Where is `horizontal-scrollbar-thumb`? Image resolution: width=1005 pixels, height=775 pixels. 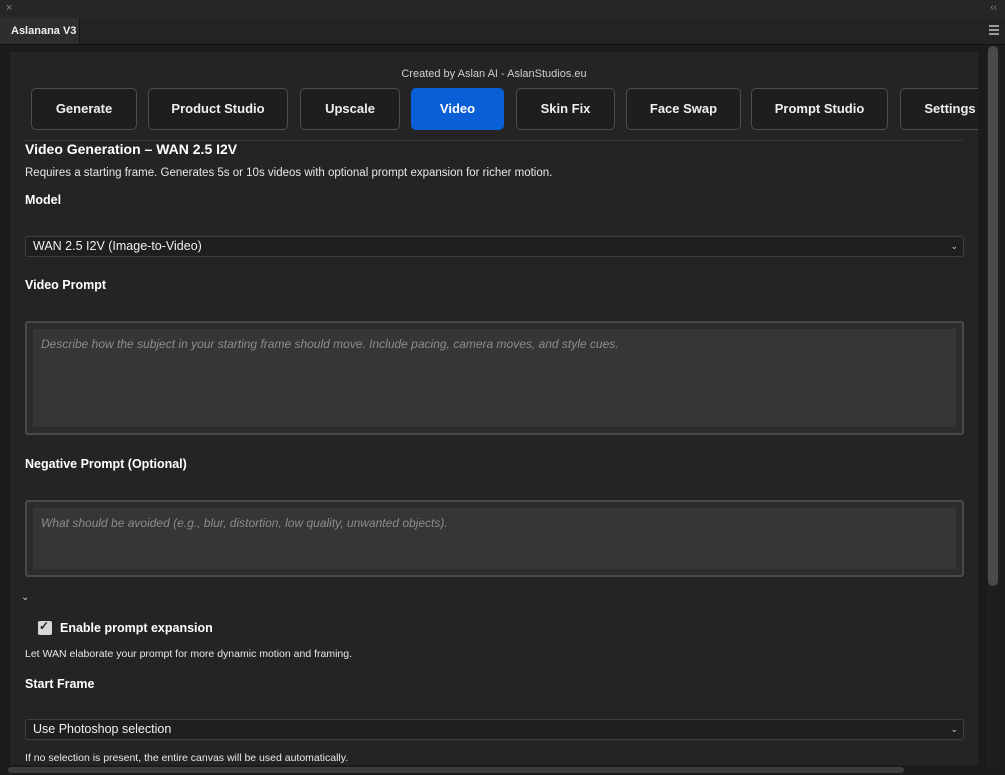 horizontal-scrollbar-thumb is located at coordinates (456, 770).